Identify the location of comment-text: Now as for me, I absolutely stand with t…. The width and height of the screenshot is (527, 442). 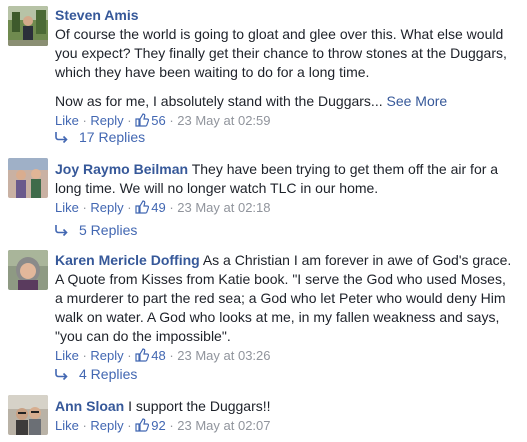
(219, 101).